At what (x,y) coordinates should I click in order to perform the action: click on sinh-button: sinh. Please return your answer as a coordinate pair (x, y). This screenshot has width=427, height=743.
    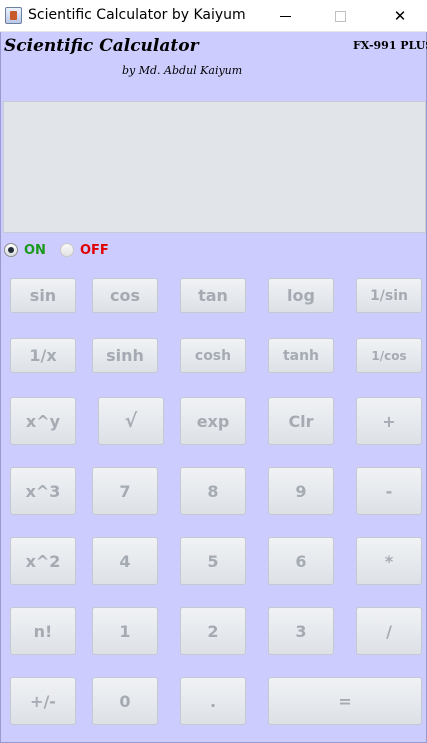
    Looking at the image, I should click on (125, 355).